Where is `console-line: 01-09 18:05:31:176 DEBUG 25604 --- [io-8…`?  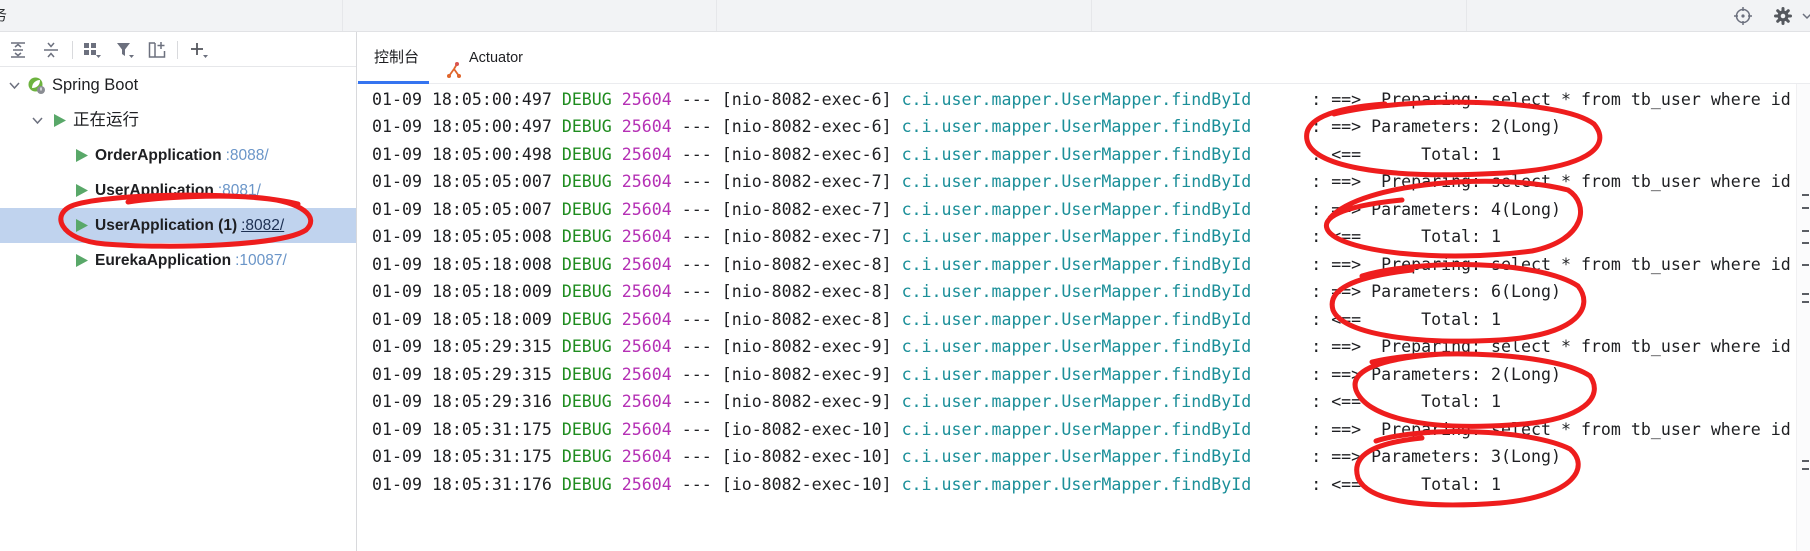
console-line: 01-09 18:05:31:176 DEBUG 25604 --- [io-8… is located at coordinates (1084, 485).